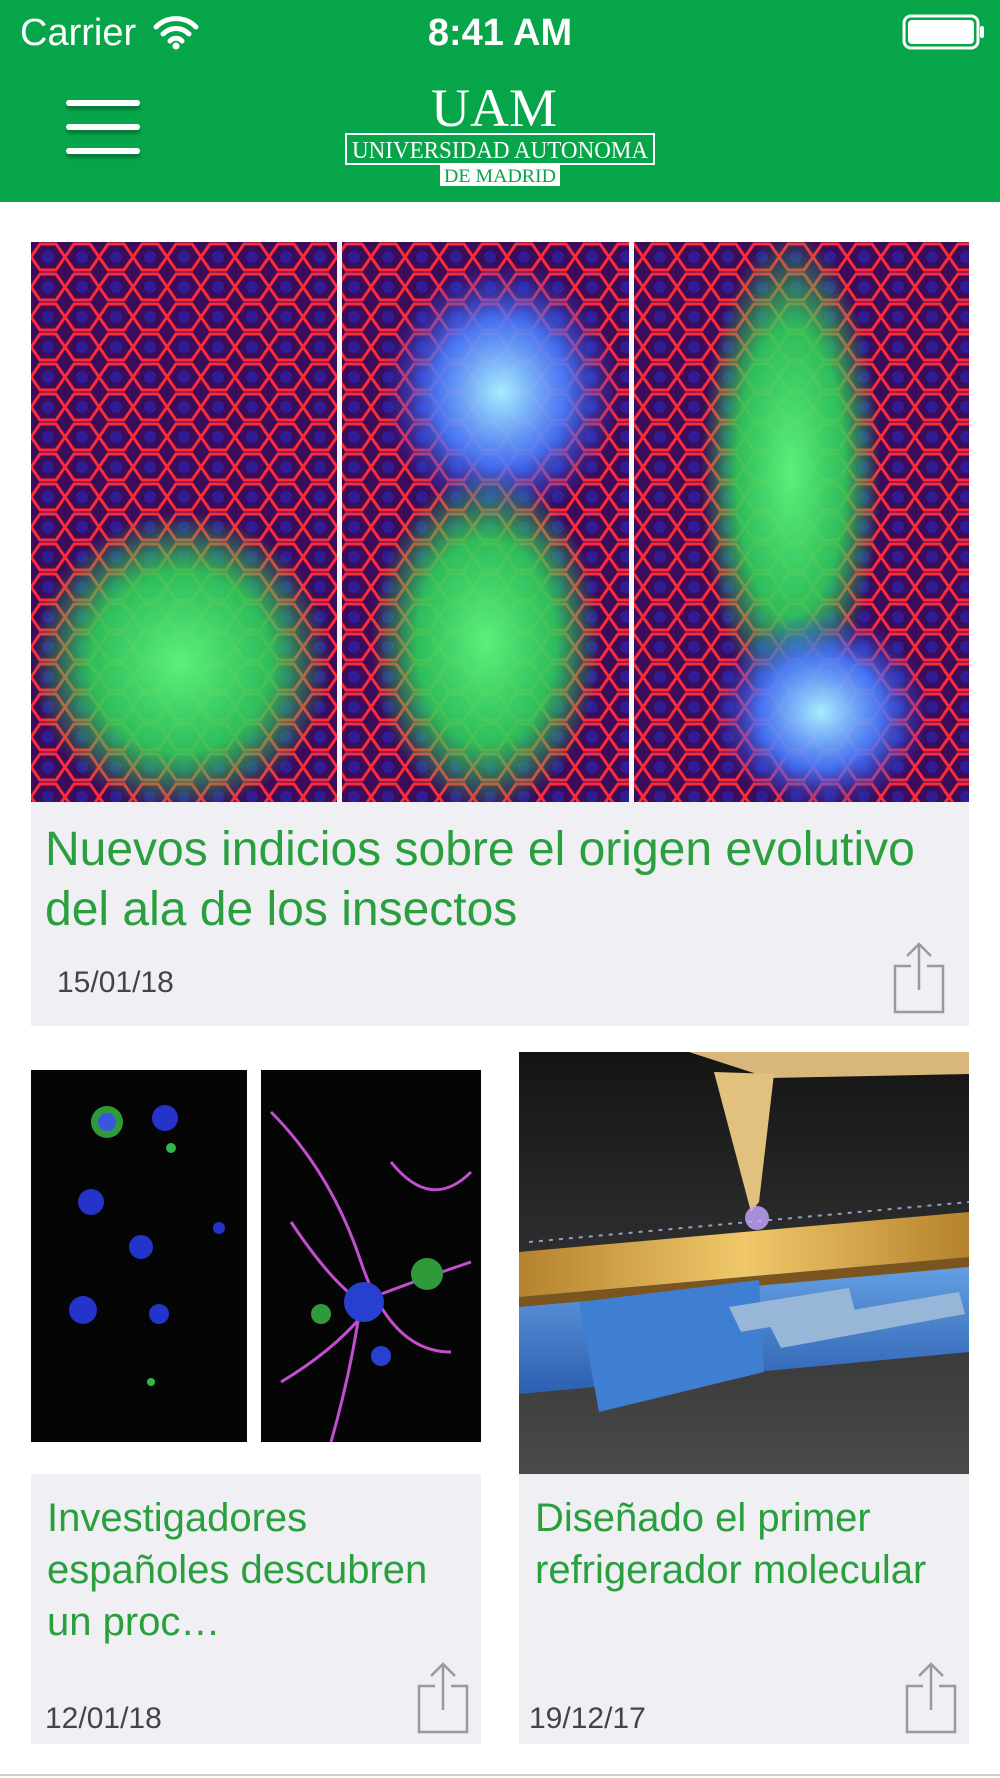 This screenshot has width=1000, height=1778. What do you see at coordinates (500, 1775) in the screenshot?
I see `bottom-divider` at bounding box center [500, 1775].